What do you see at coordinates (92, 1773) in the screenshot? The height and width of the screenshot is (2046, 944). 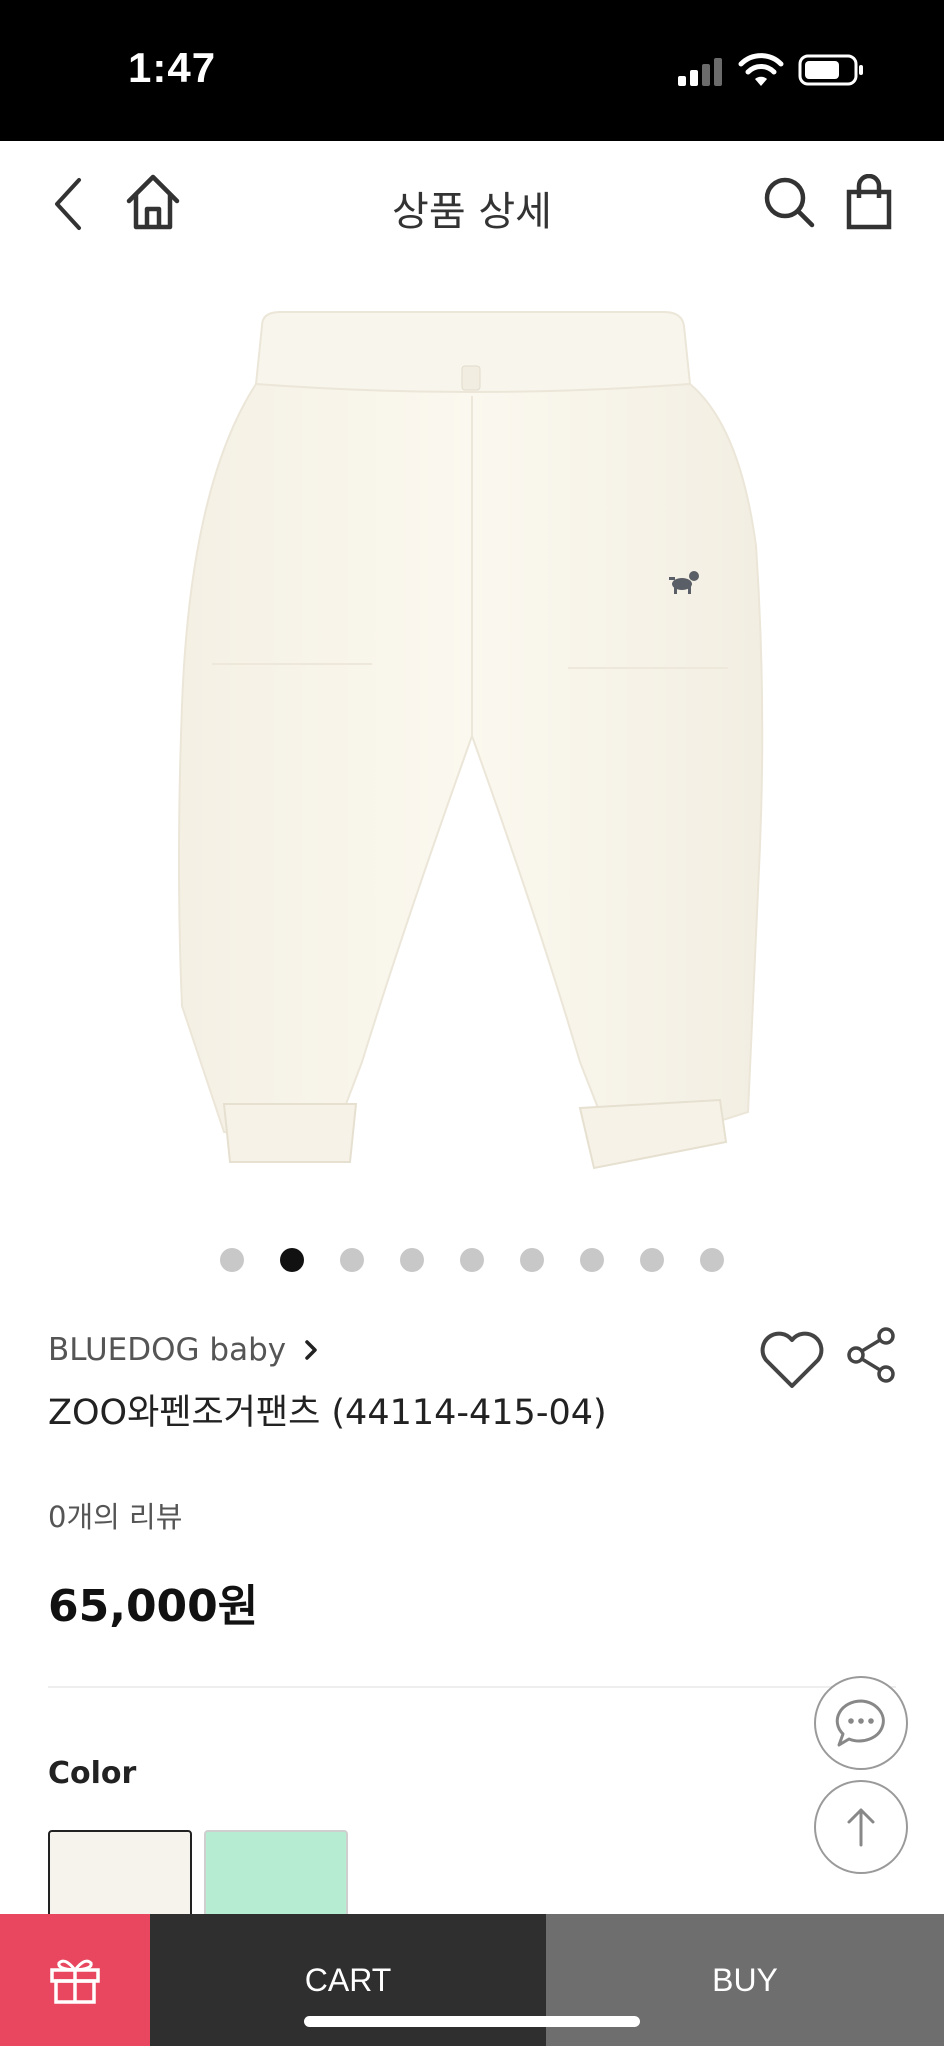 I see `color-label: Color` at bounding box center [92, 1773].